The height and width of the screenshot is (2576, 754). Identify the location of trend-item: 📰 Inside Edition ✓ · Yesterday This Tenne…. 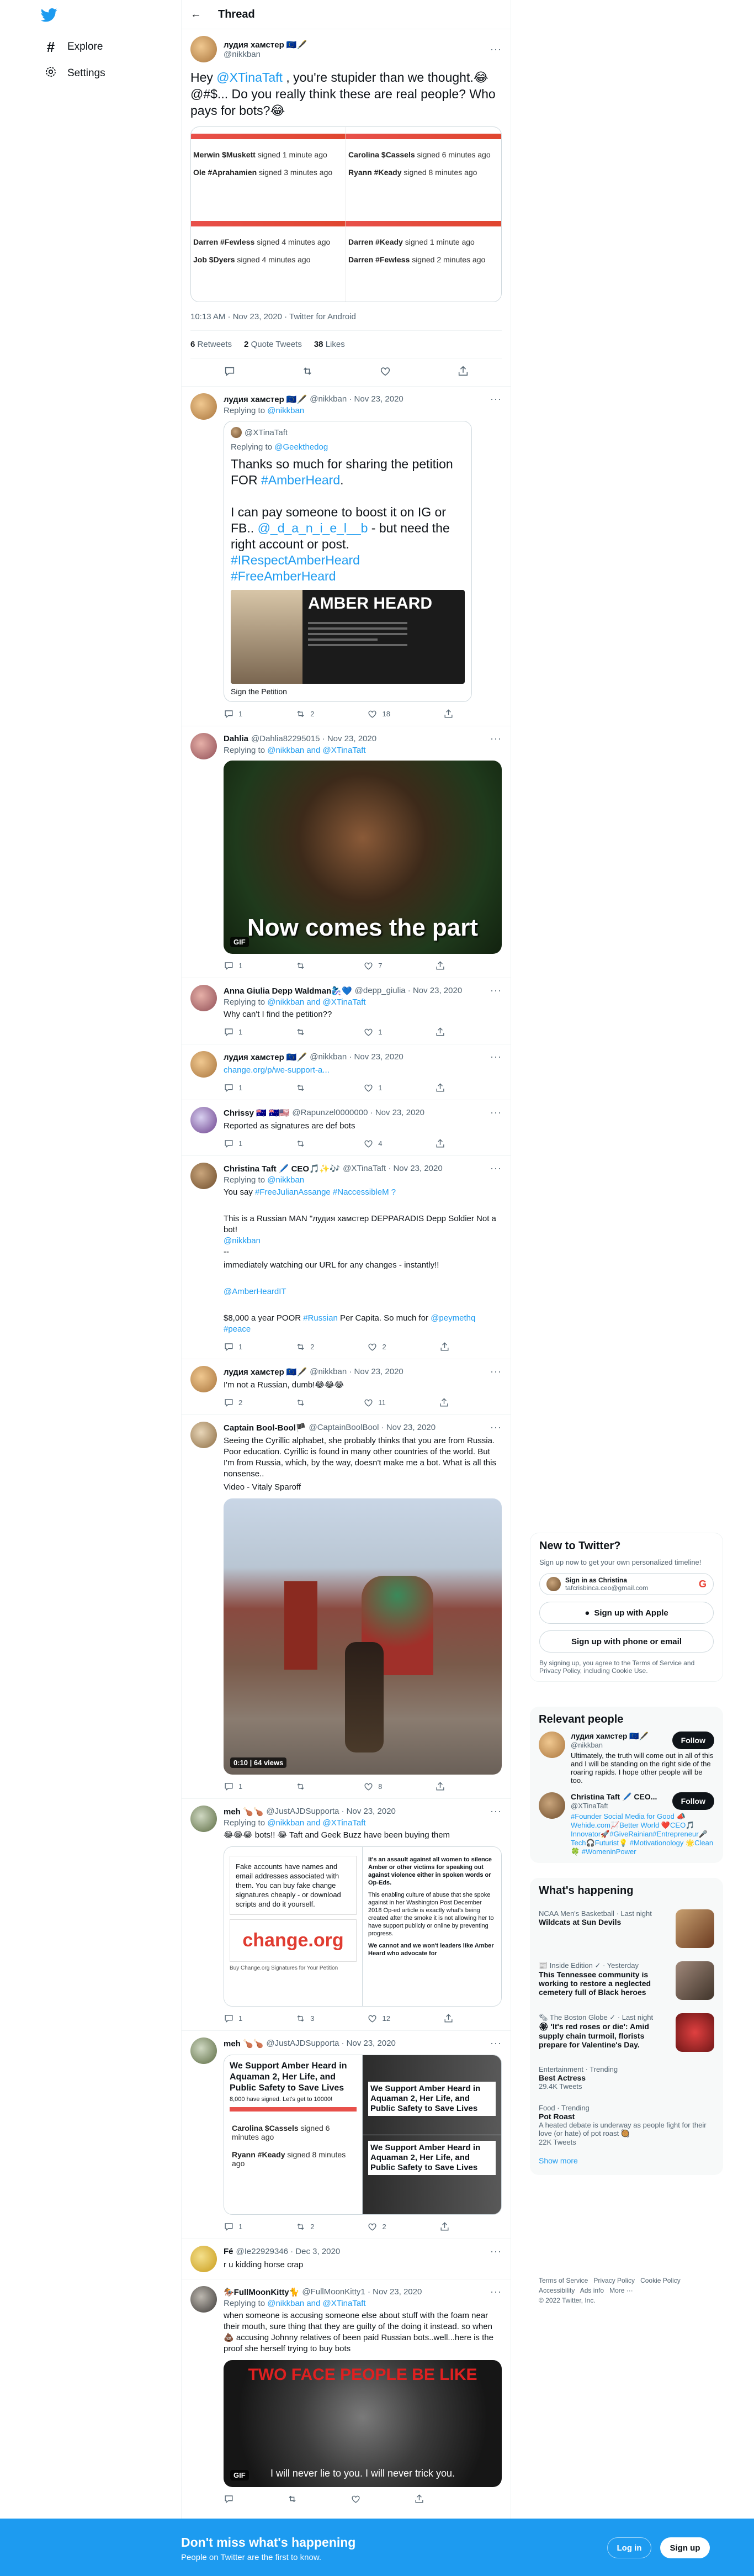
(627, 1981).